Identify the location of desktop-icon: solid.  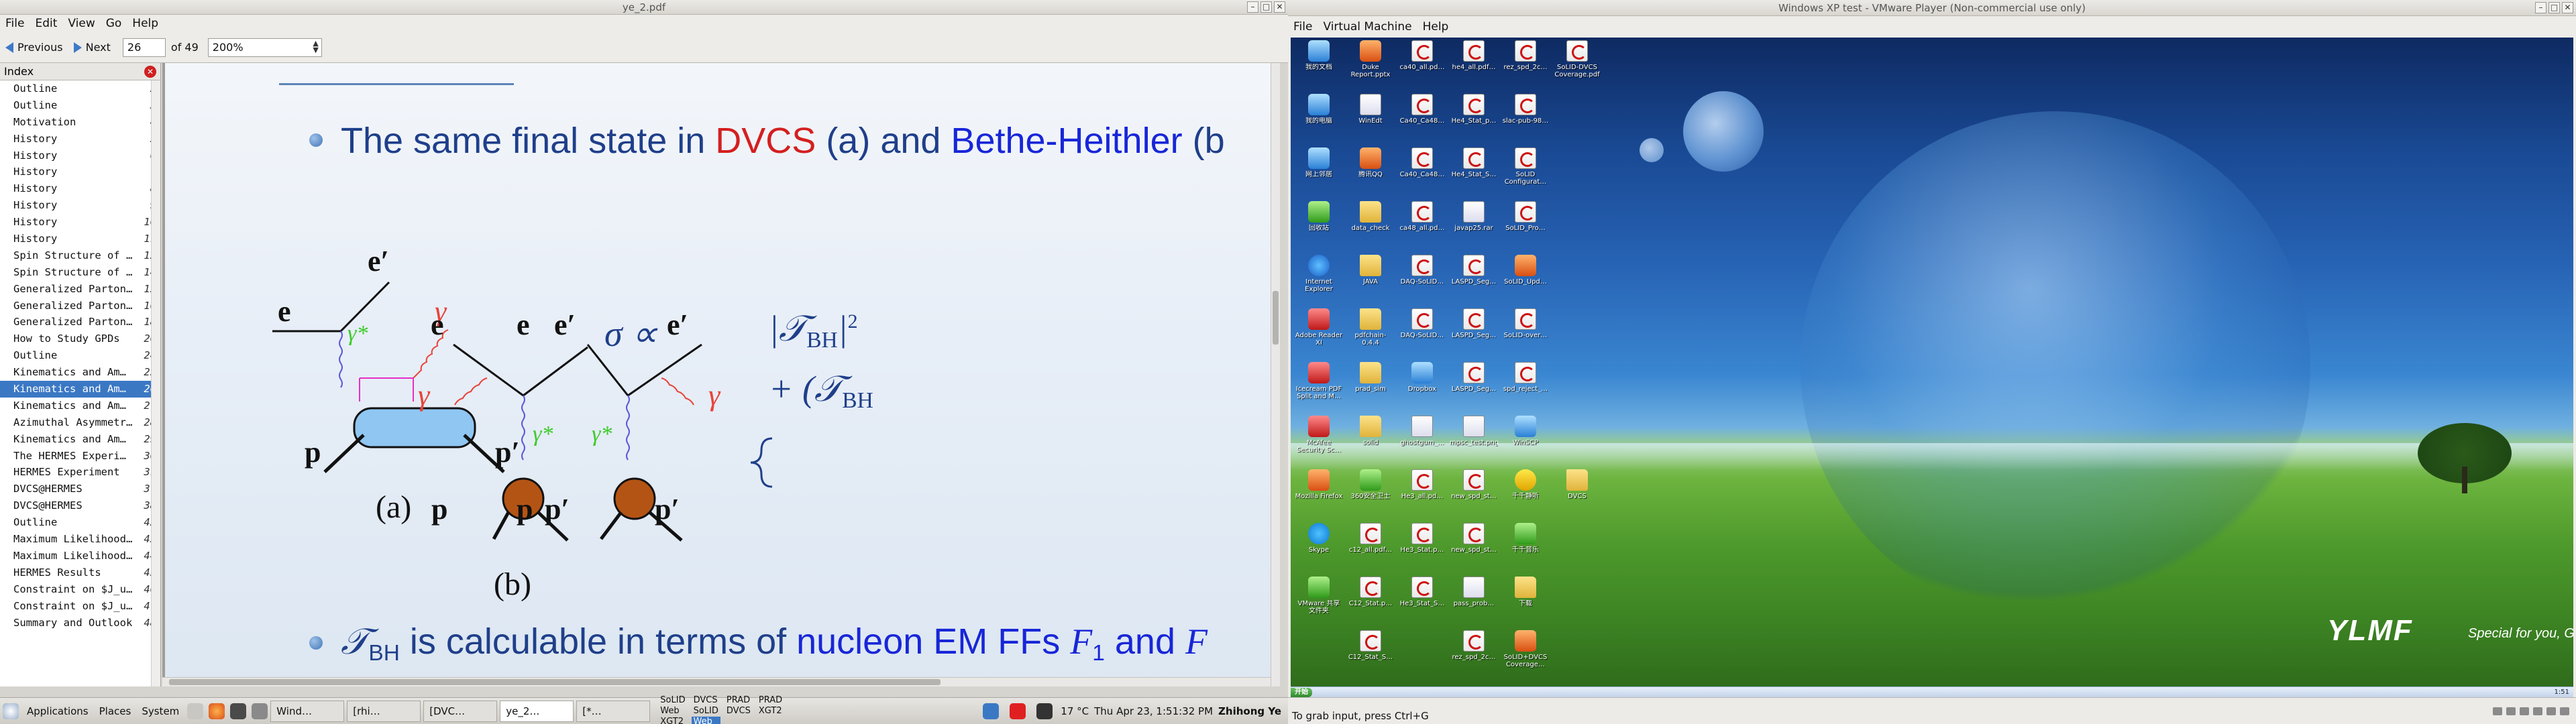
(1370, 431).